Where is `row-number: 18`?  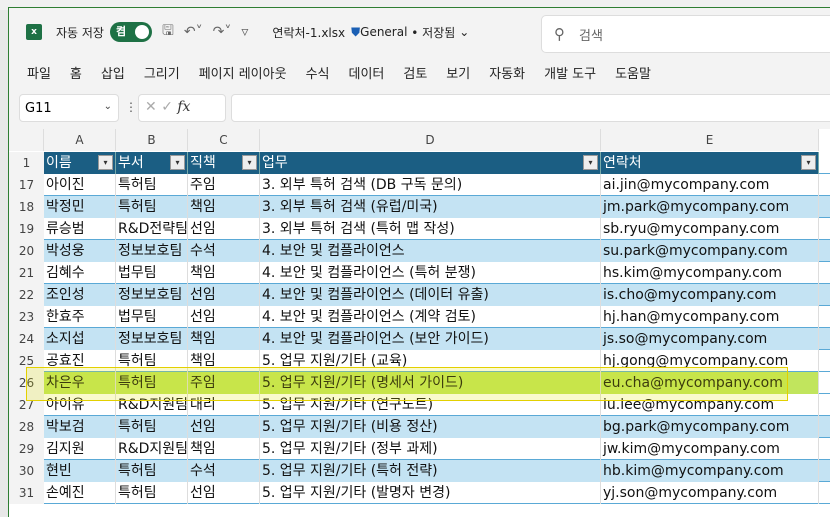
row-number: 18 is located at coordinates (26, 207).